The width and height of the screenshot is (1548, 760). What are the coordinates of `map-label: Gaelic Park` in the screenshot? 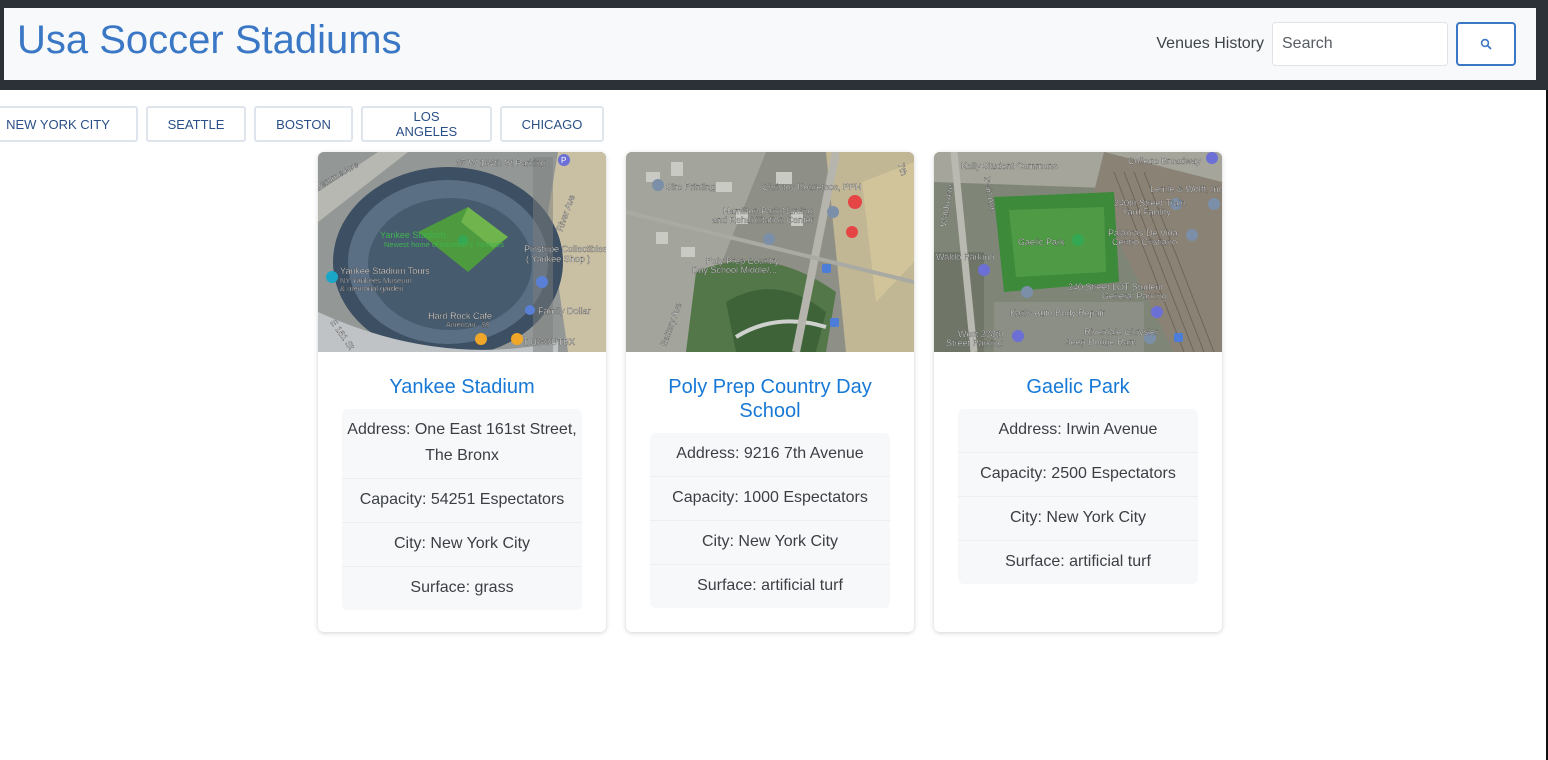 It's located at (1041, 242).